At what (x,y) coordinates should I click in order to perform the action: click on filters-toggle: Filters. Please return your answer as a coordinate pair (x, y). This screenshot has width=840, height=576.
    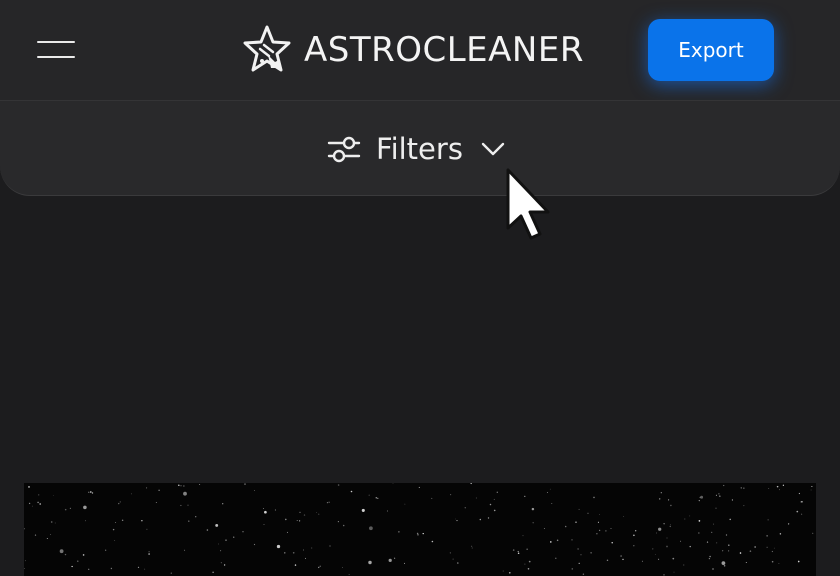
    Looking at the image, I should click on (416, 149).